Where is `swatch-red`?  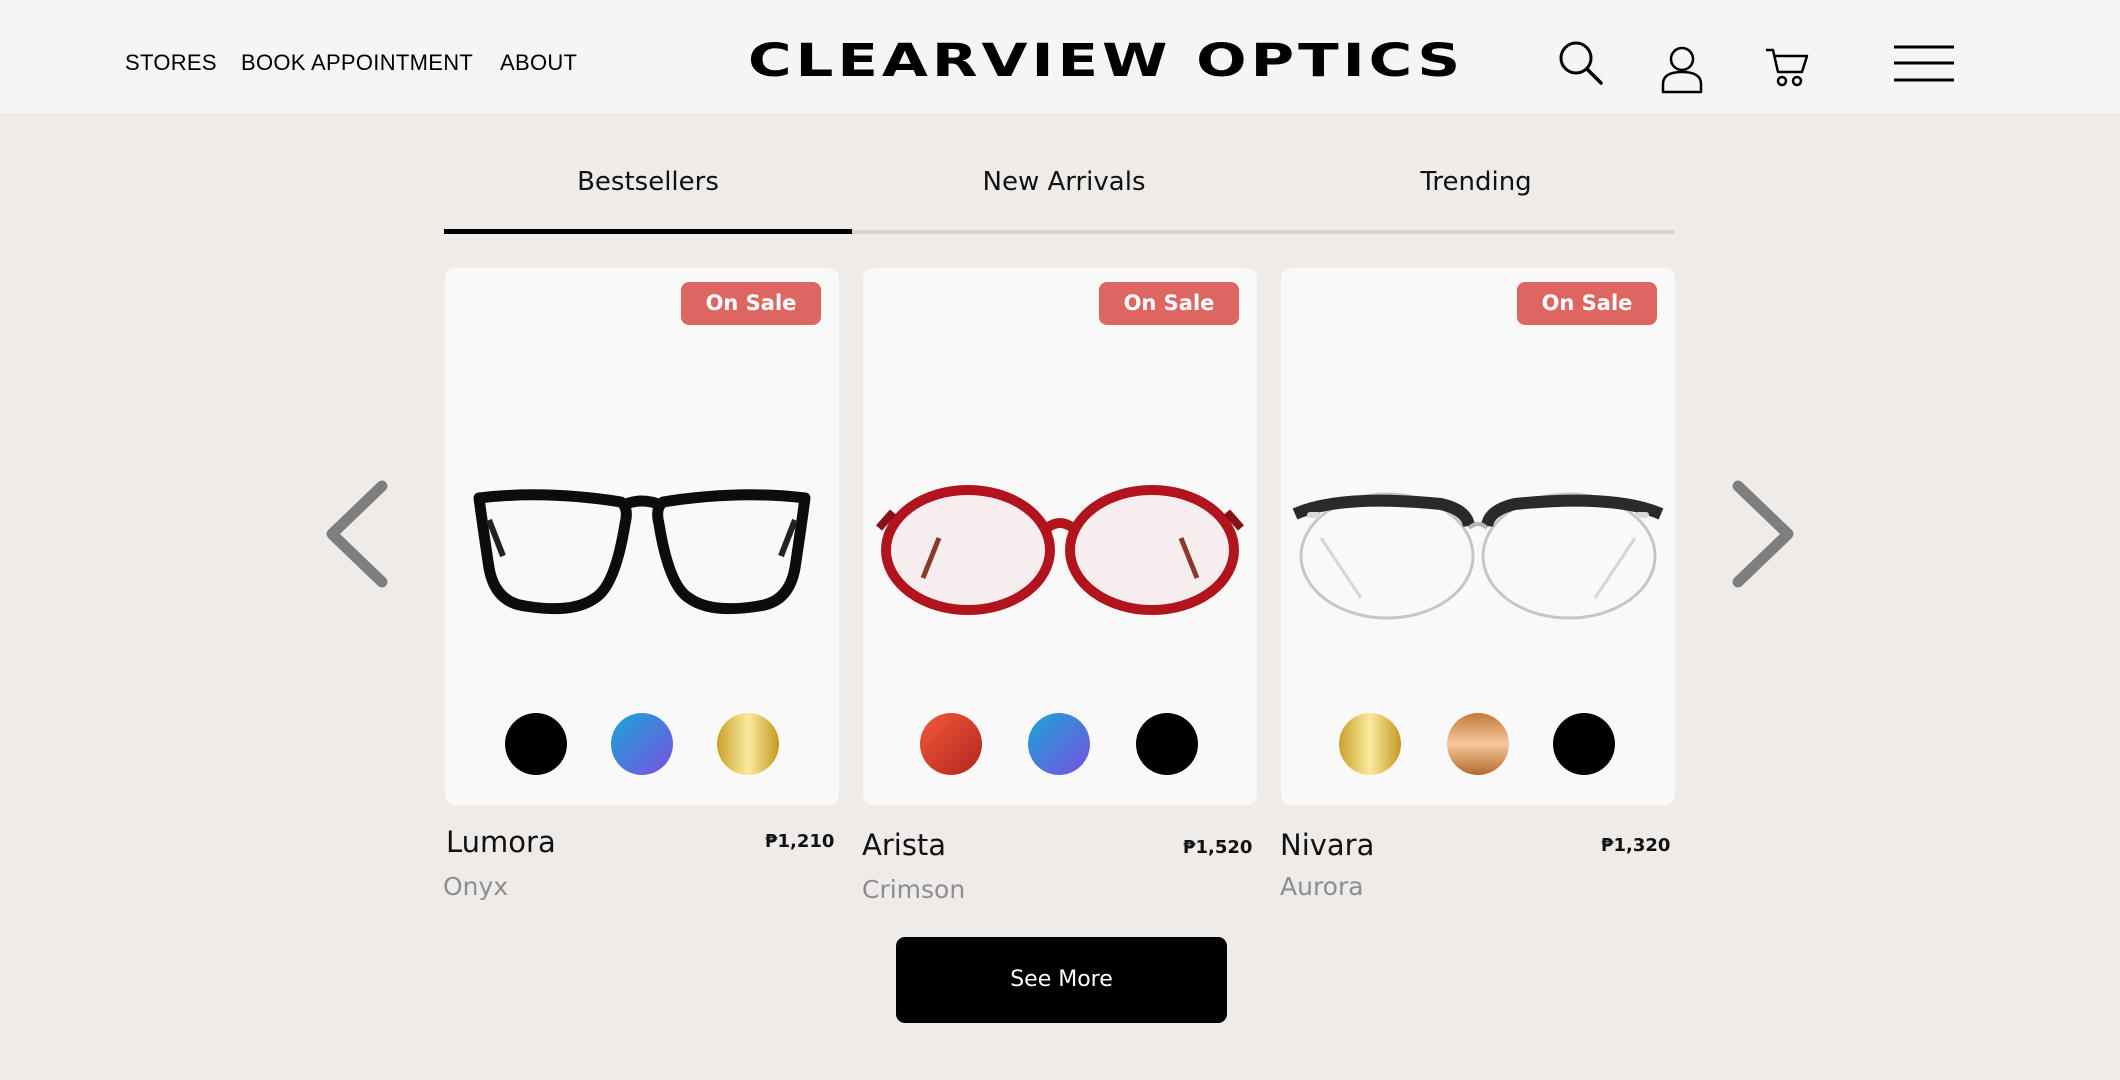
swatch-red is located at coordinates (951, 744).